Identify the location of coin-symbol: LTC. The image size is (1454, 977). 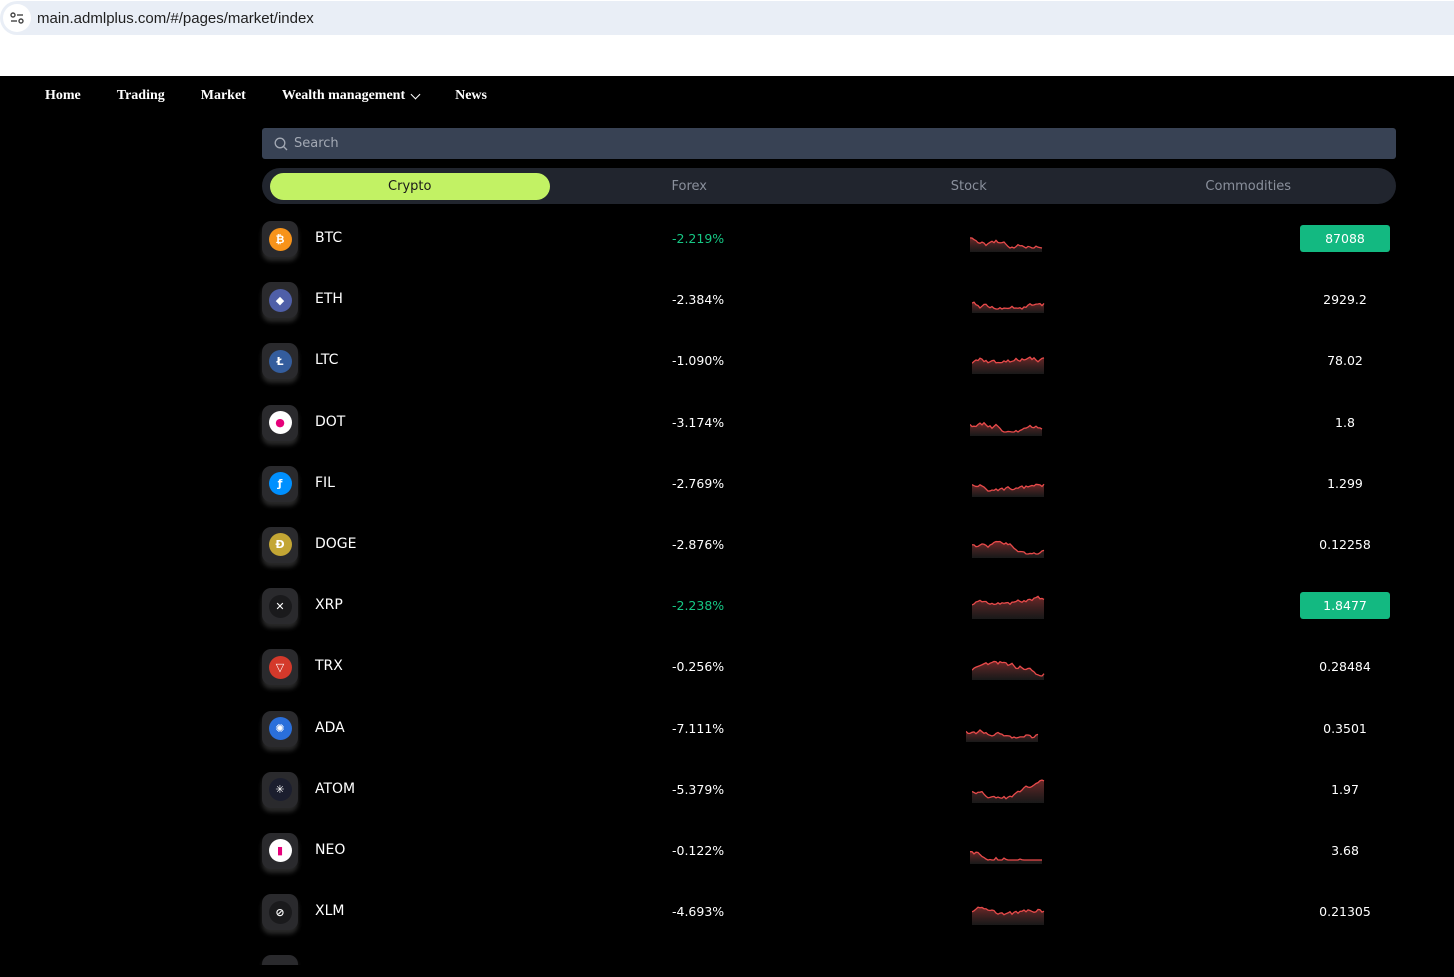
(327, 360).